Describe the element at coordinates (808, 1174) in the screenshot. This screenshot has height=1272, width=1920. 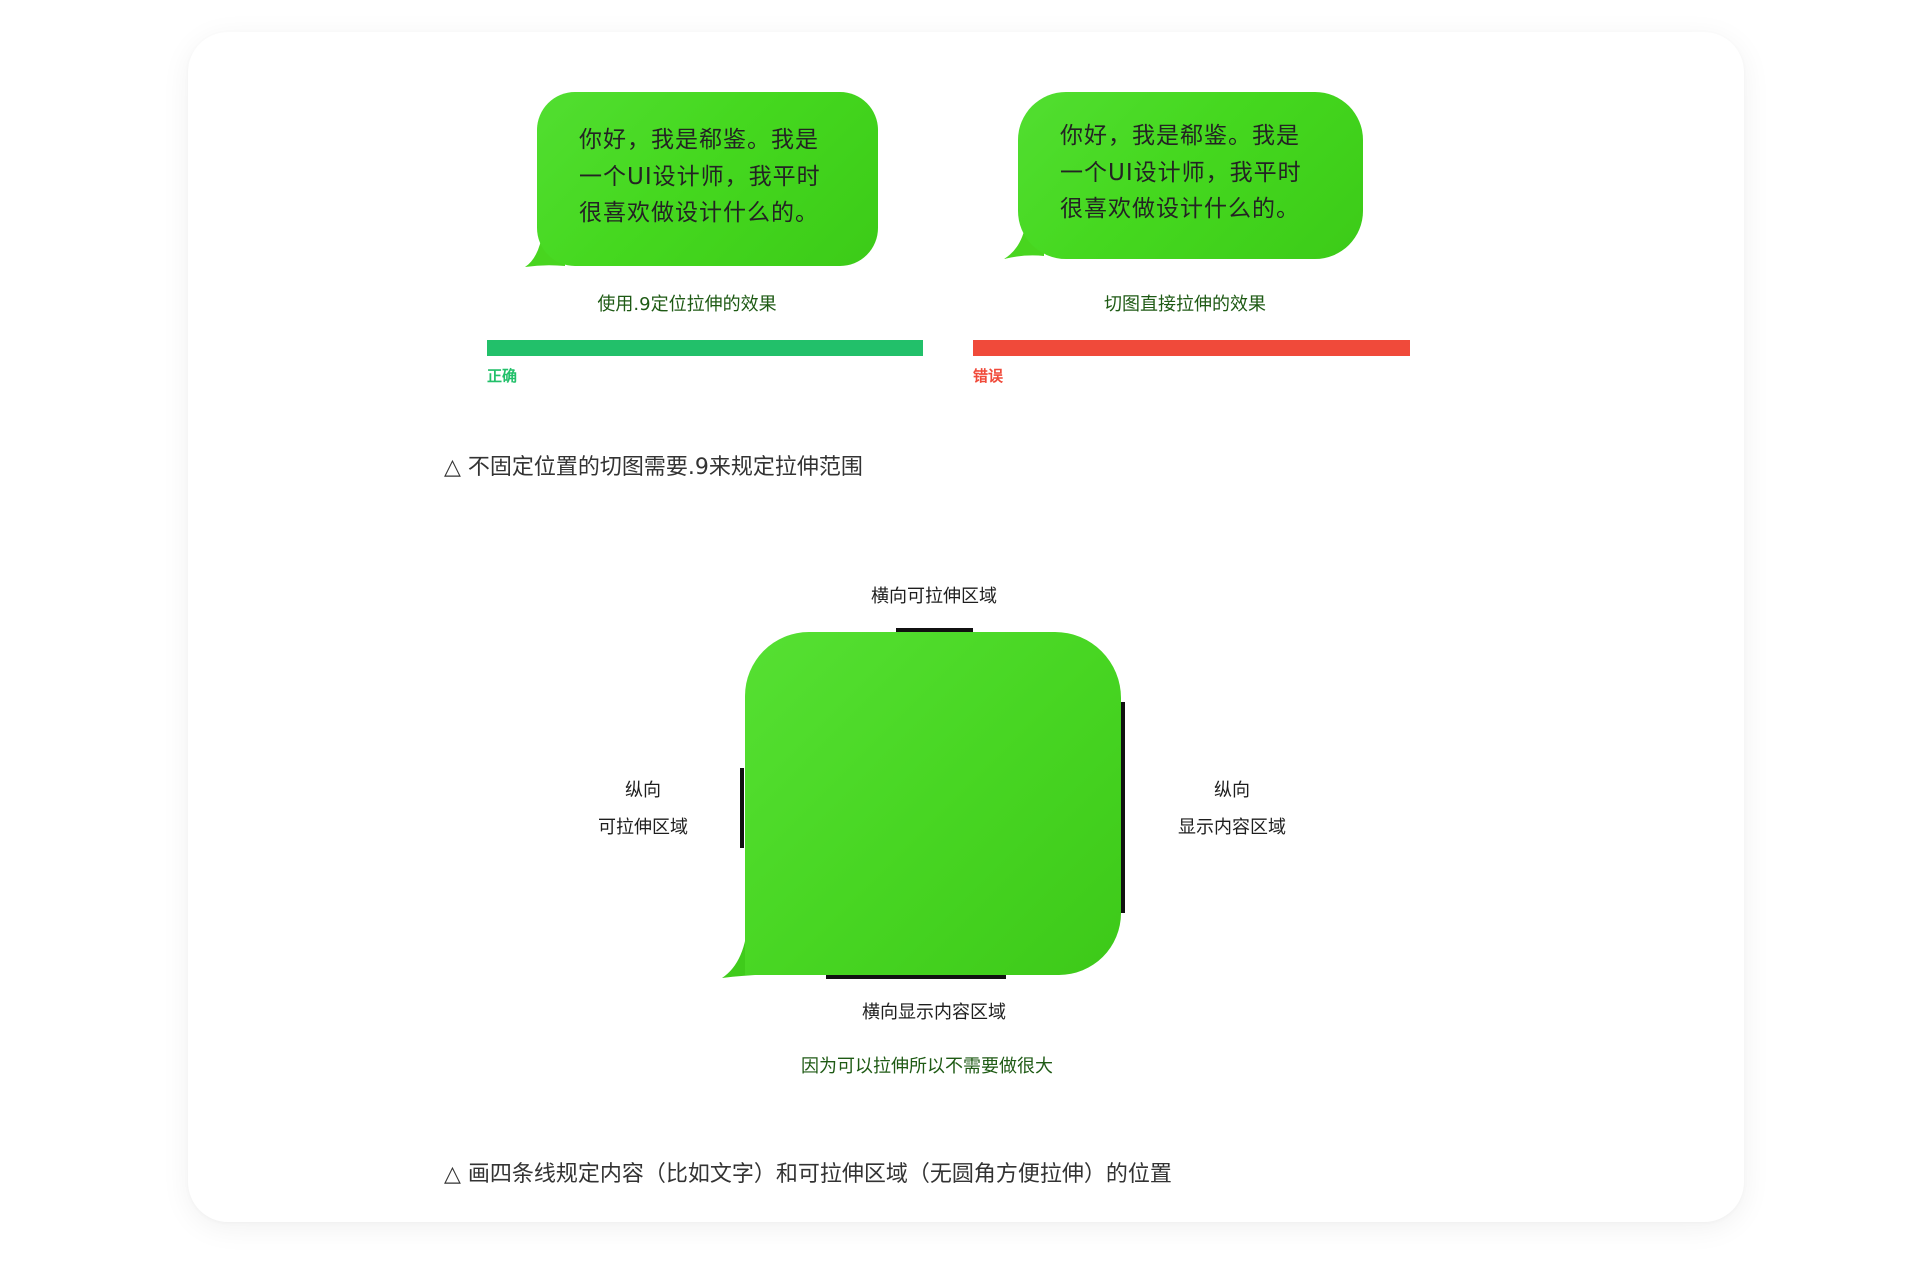
I see `note-four-lines: △ 画四条线规定内容（比如文字）和可拉伸区域（无圆角方便拉伸）的位置` at that location.